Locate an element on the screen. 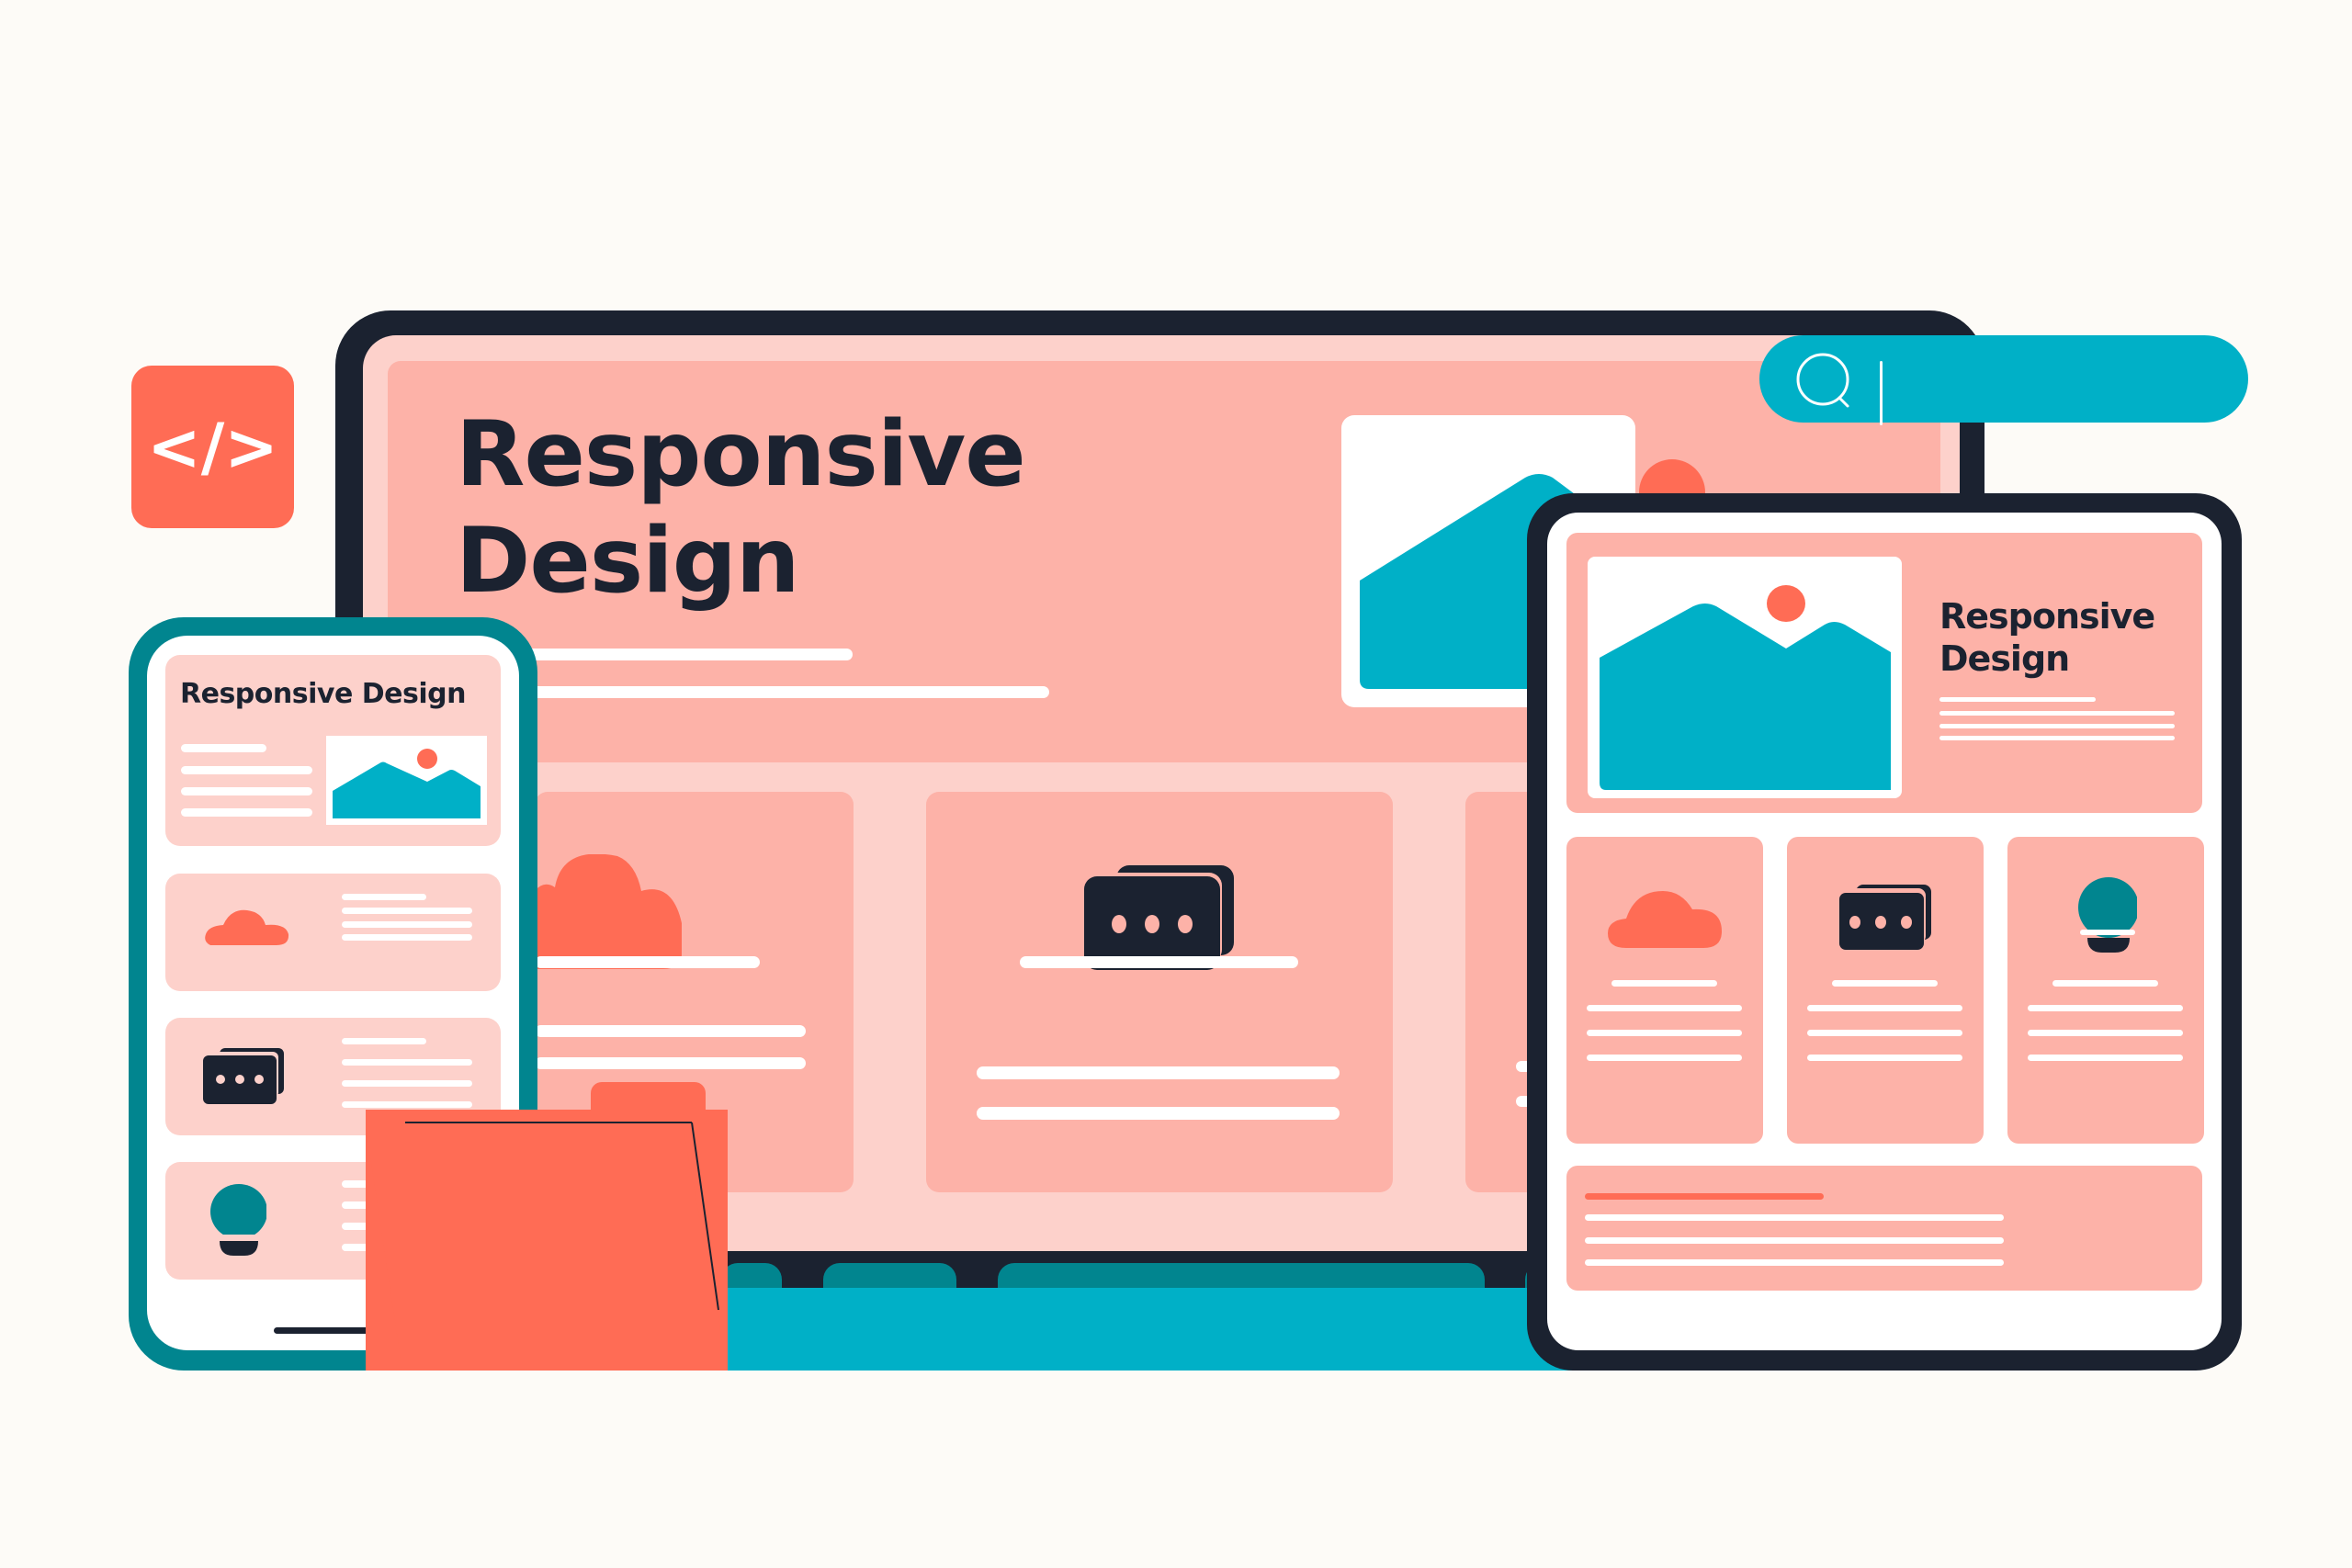 The height and width of the screenshot is (1568, 2352). folder-icon is located at coordinates (550, 1243).